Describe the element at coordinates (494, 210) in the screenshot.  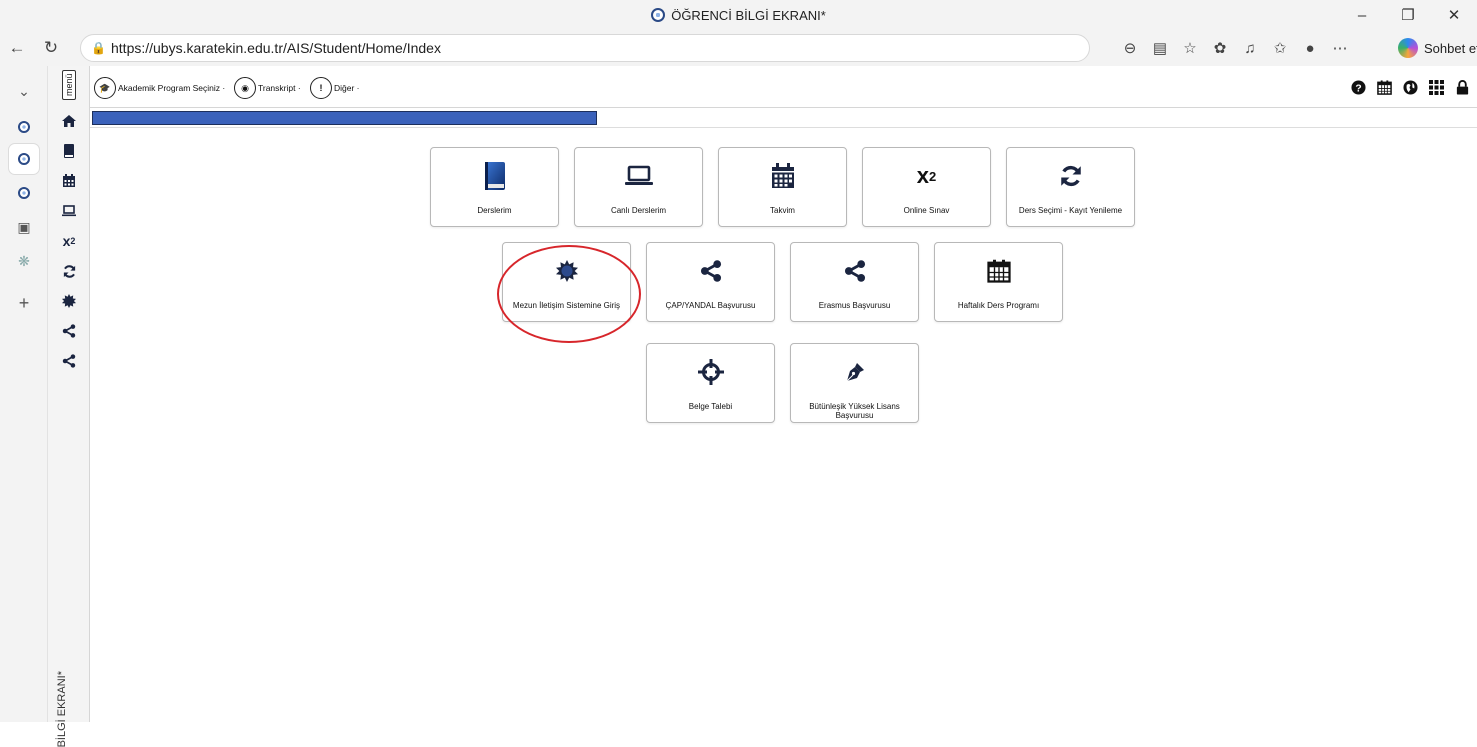
I see `tile-label: Derslerim` at that location.